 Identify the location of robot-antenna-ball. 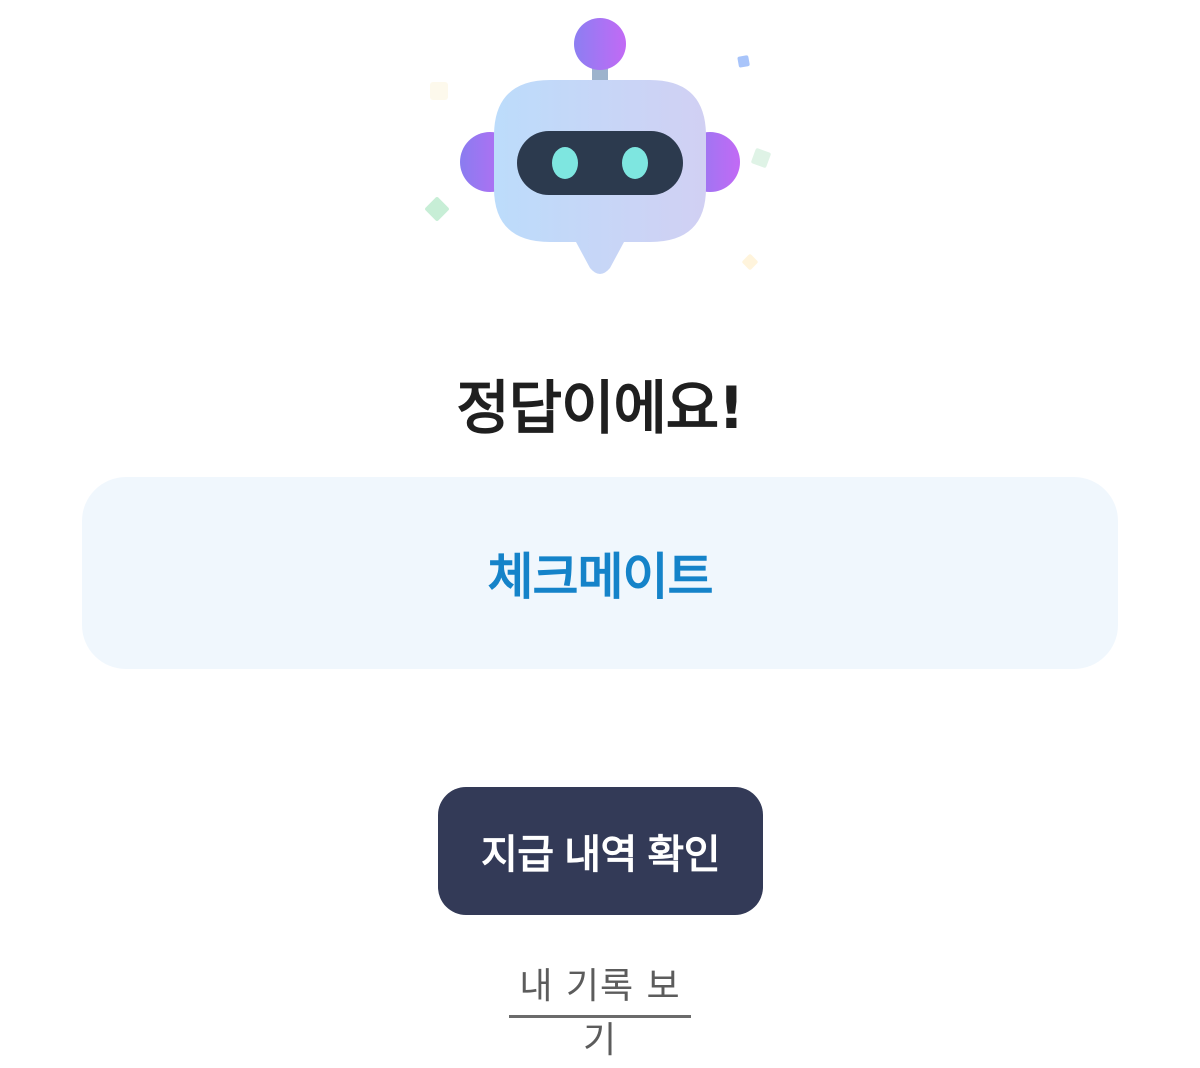
(600, 44).